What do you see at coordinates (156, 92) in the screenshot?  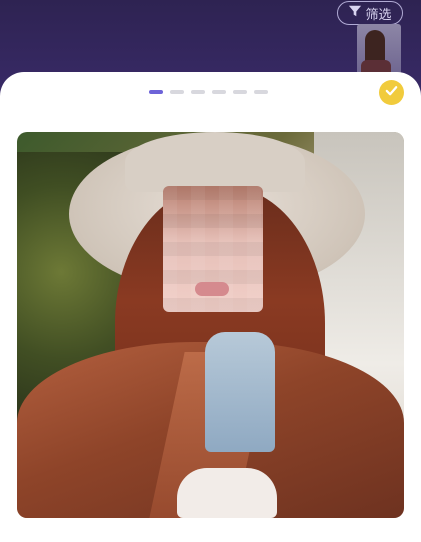 I see `pager-dot-active` at bounding box center [156, 92].